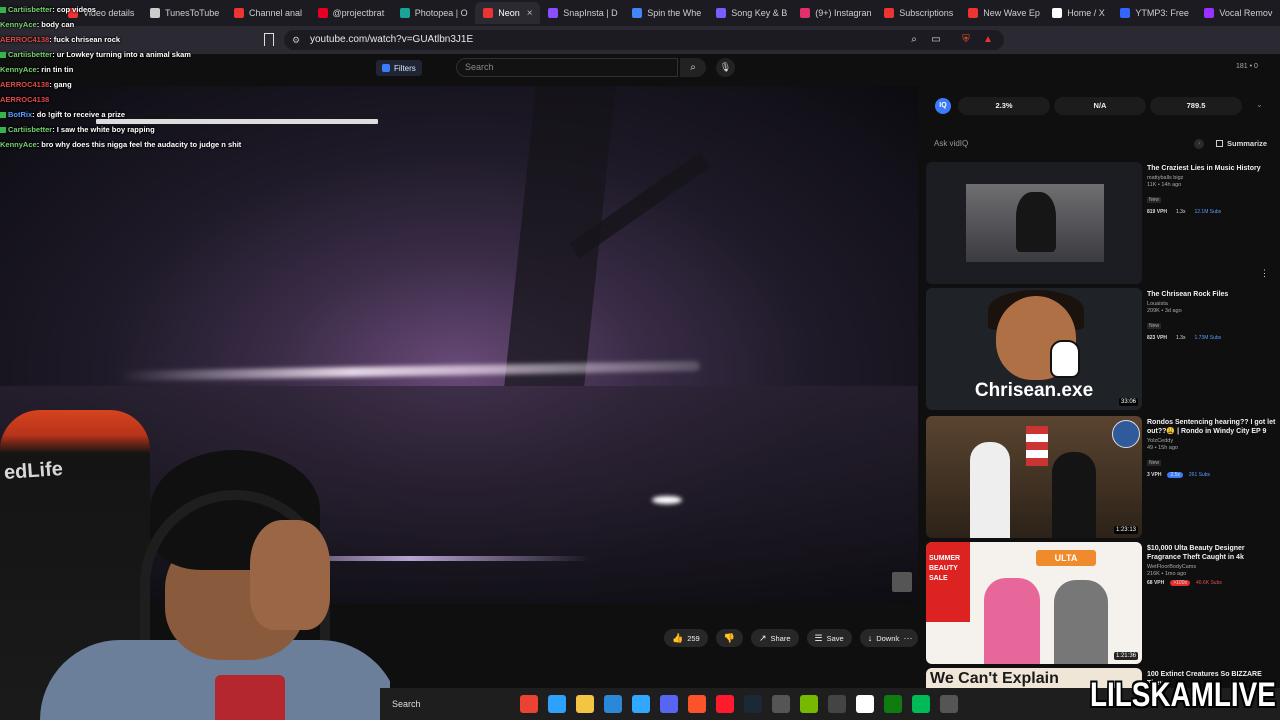  What do you see at coordinates (966, 40) in the screenshot?
I see `brave-shield-icon: ⛨` at bounding box center [966, 40].